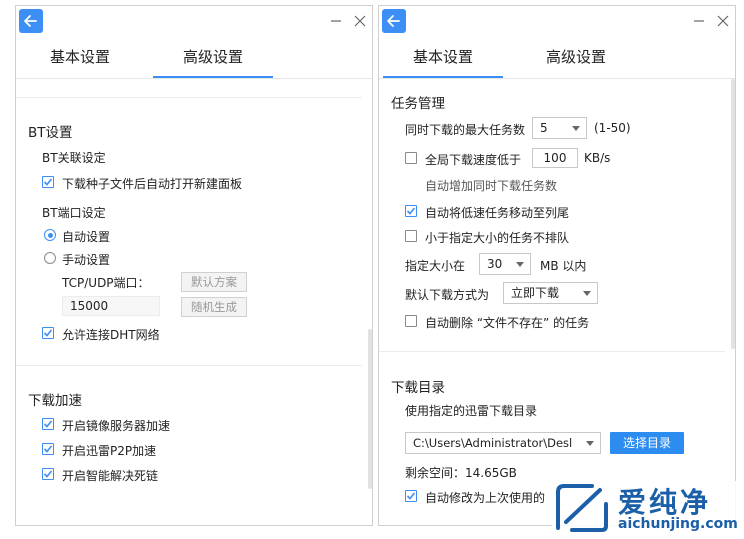  I want to click on delete-missing-label: 自动删除 “文件不存在” 的任务, so click(507, 323).